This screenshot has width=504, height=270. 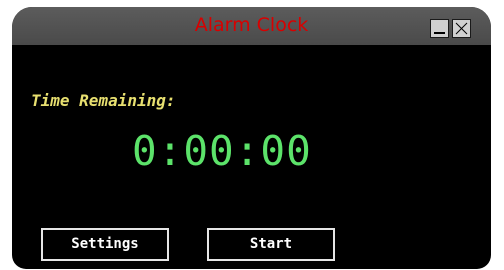 What do you see at coordinates (439, 33) in the screenshot?
I see `minimize-icon` at bounding box center [439, 33].